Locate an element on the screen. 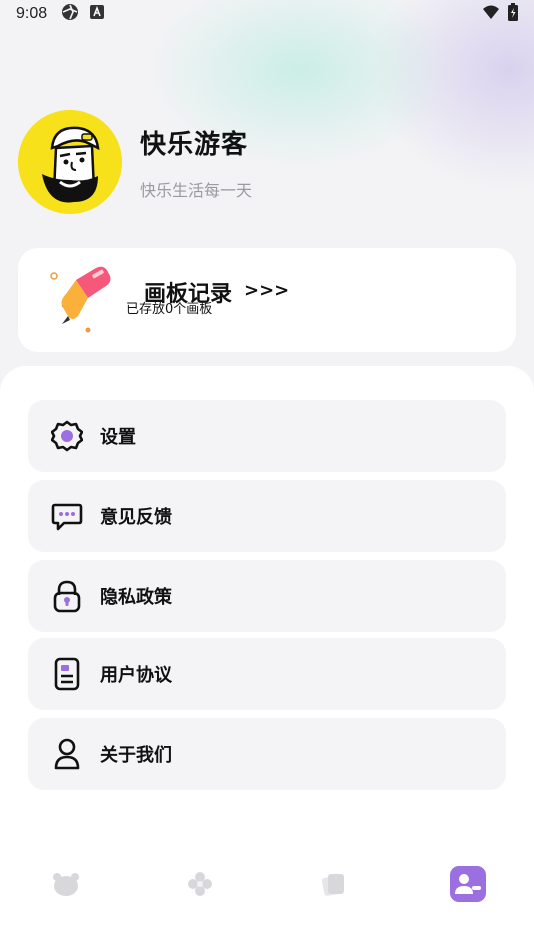 The height and width of the screenshot is (950, 534). lock-icon is located at coordinates (67, 596).